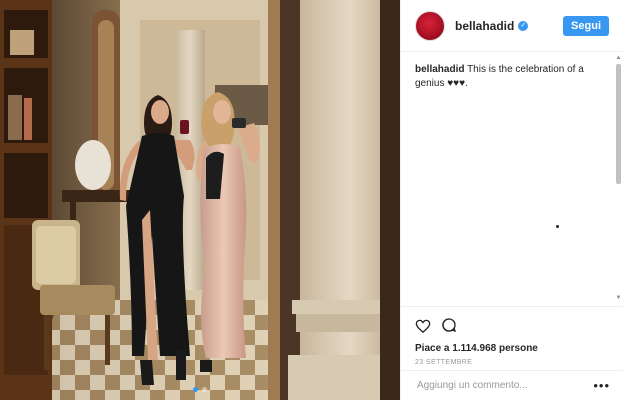  What do you see at coordinates (504, 385) in the screenshot?
I see `comment-input` at bounding box center [504, 385].